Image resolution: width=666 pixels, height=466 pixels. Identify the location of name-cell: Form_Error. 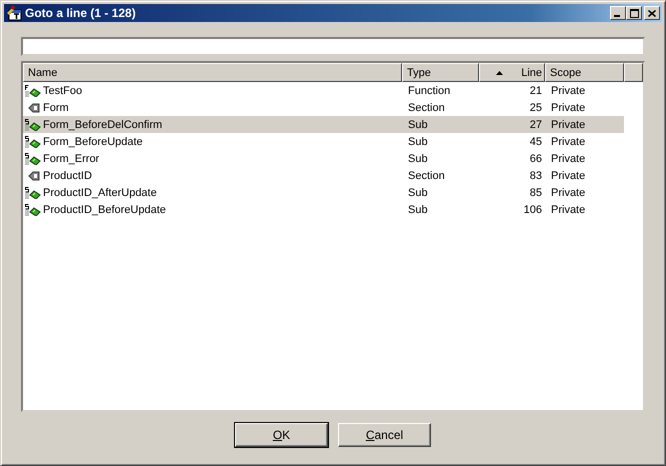
(71, 158).